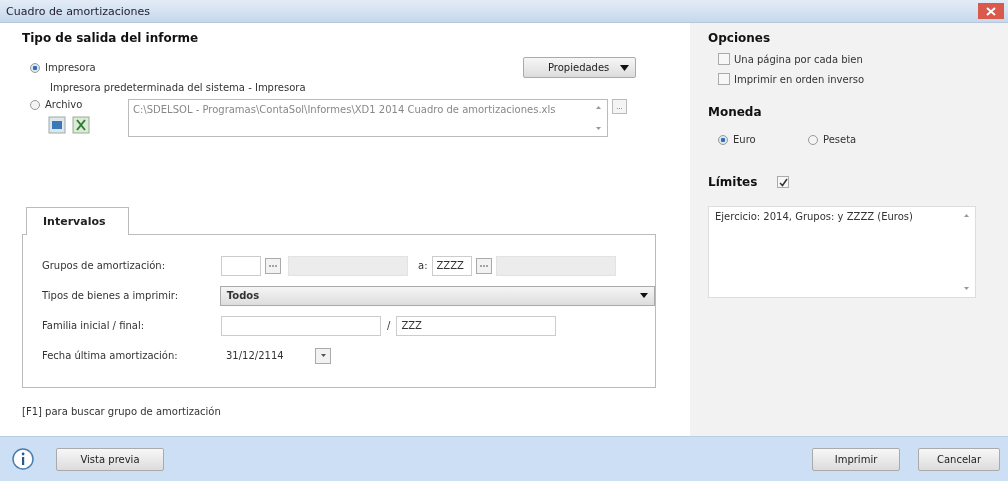 This screenshot has height=481, width=1008. What do you see at coordinates (740, 38) in the screenshot?
I see `section-heading: Opciones` at bounding box center [740, 38].